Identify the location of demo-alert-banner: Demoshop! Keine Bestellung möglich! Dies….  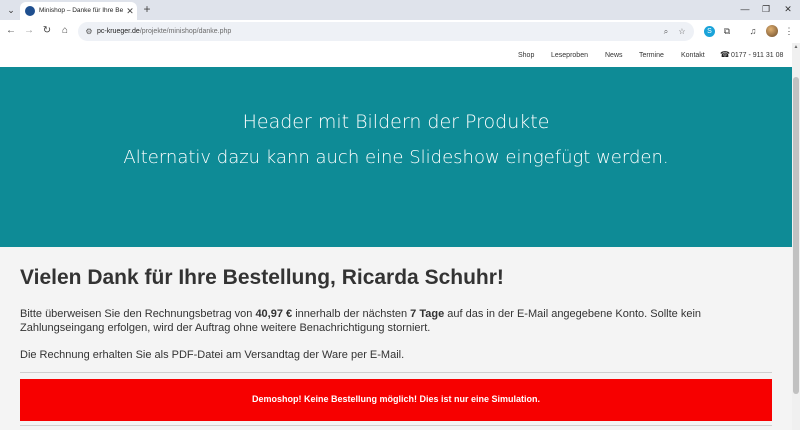
(396, 400).